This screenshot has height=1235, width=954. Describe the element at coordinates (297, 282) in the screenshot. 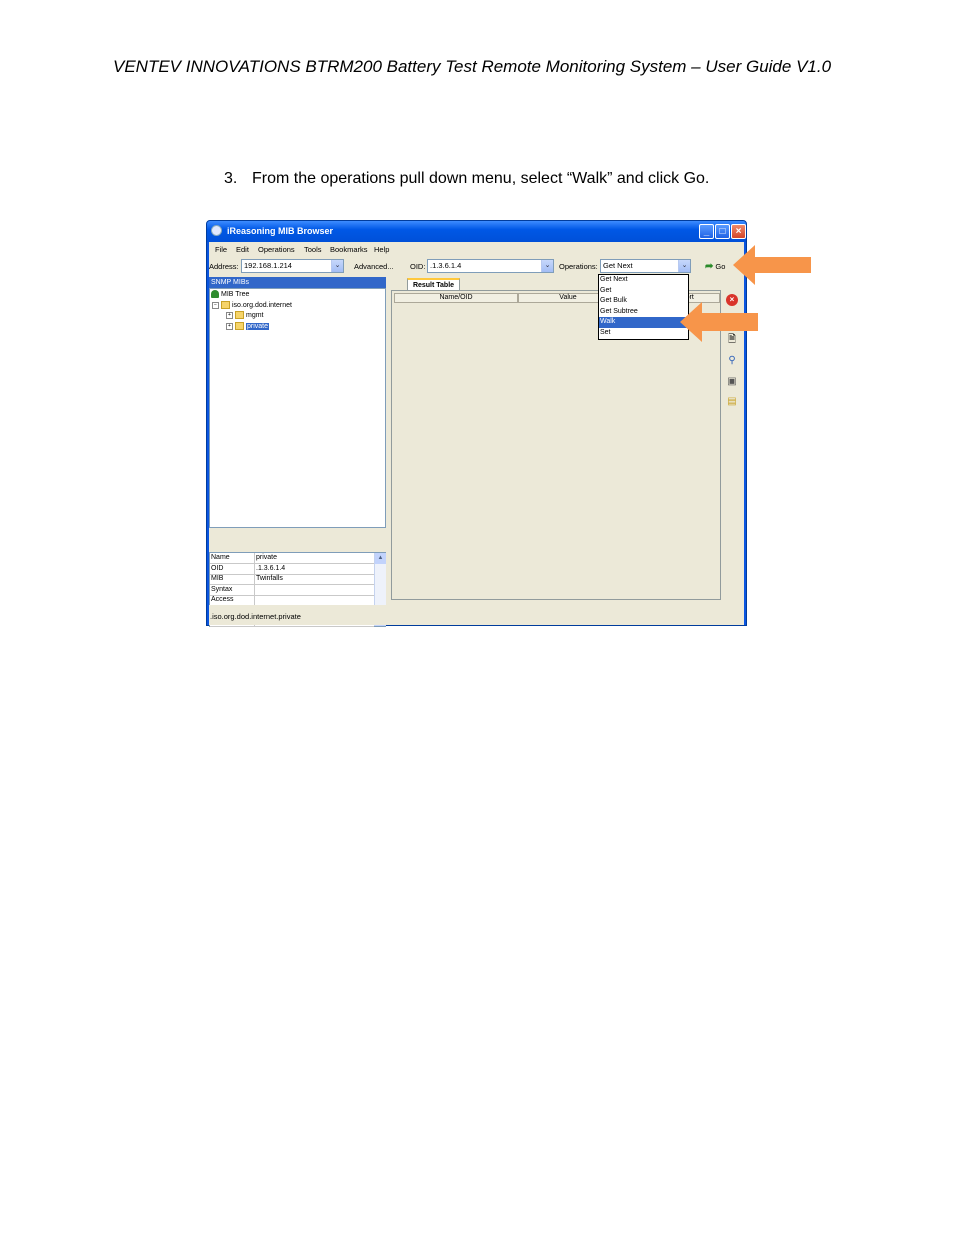

I see `snmp-mibs-heading: SNMP MIBs` at that location.